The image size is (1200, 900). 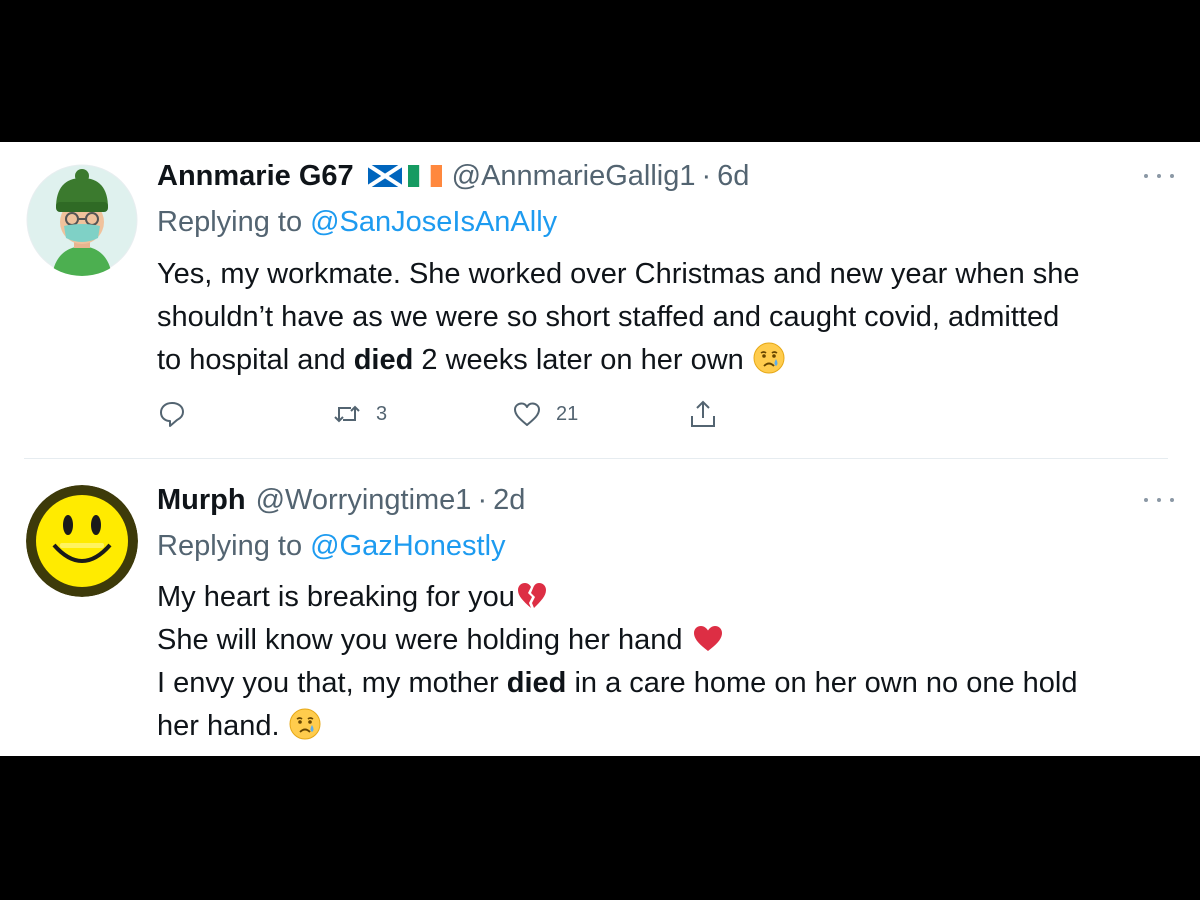 I want to click on replying-to-handle: @SanJoseIsAnAlly, so click(x=433, y=222).